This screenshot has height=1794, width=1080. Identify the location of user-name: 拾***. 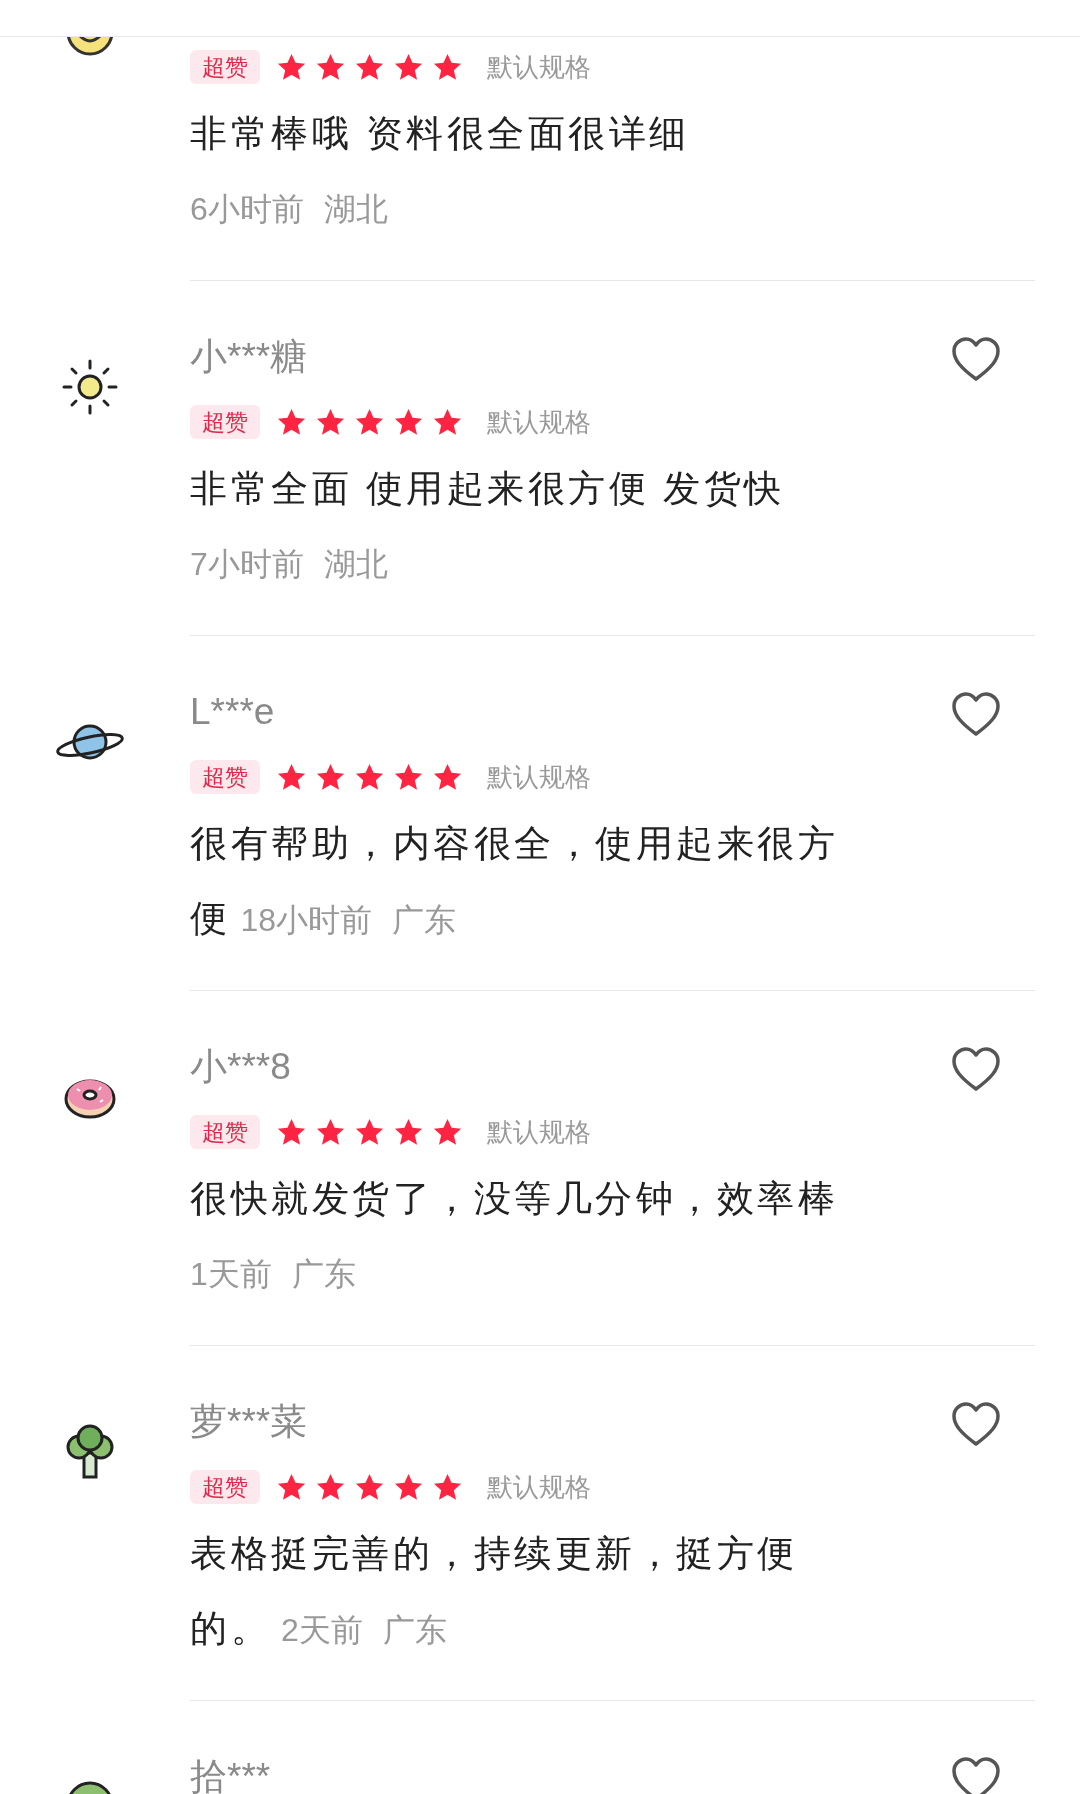
(231, 1774).